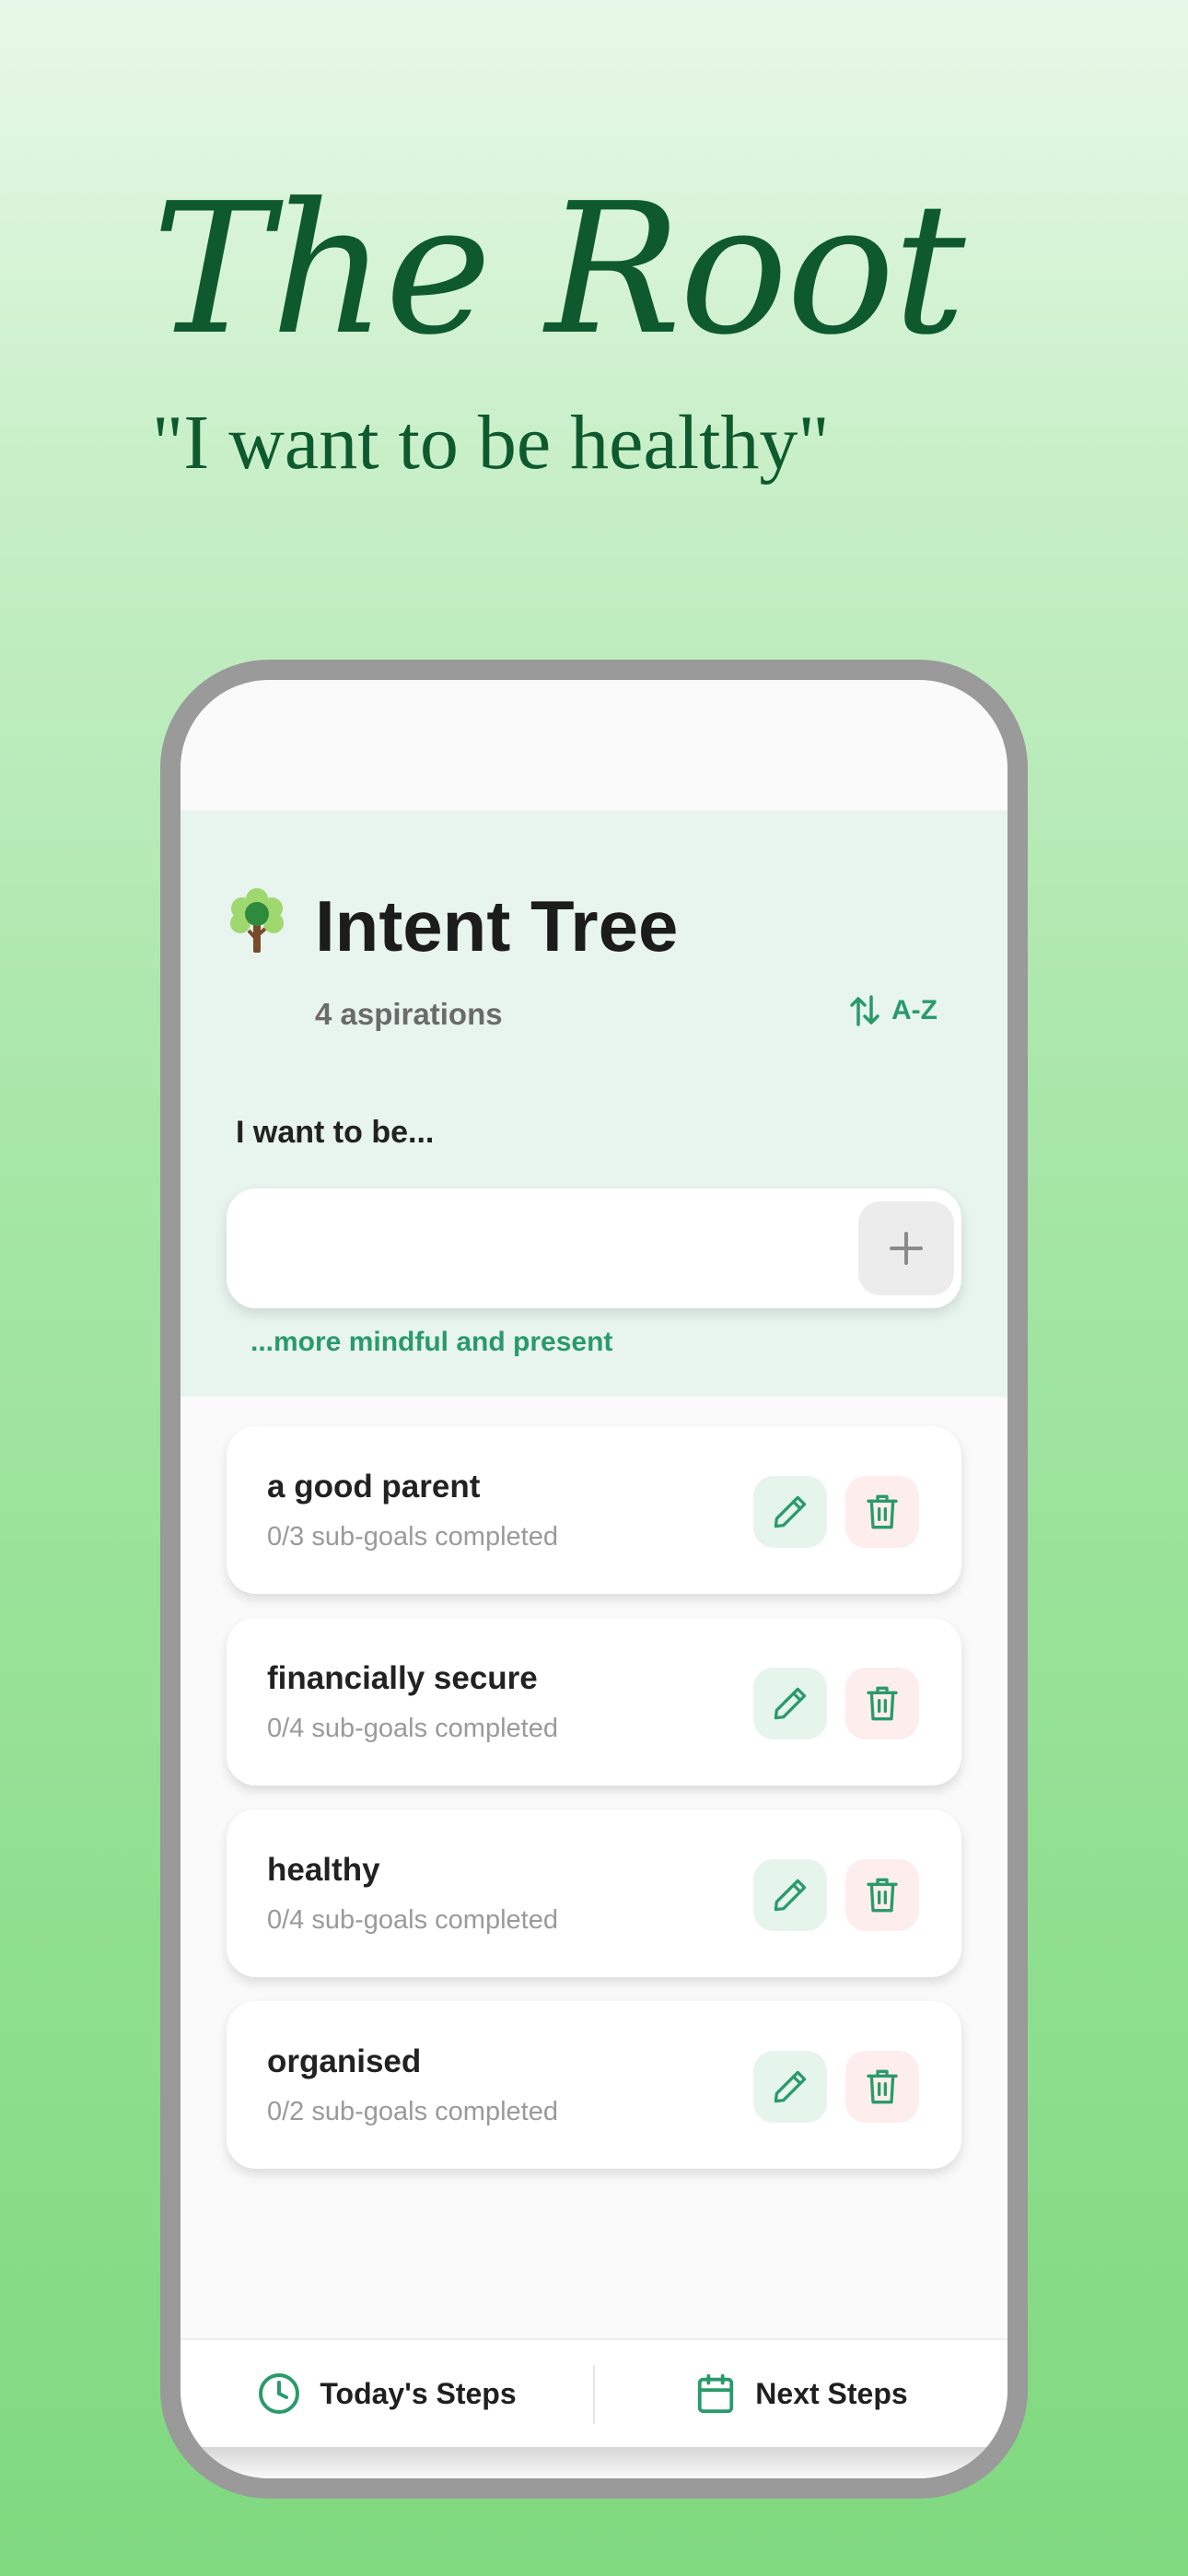  Describe the element at coordinates (594, 1893) in the screenshot. I see `aspiration-card: healthy 0/4 sub-goals completed` at that location.